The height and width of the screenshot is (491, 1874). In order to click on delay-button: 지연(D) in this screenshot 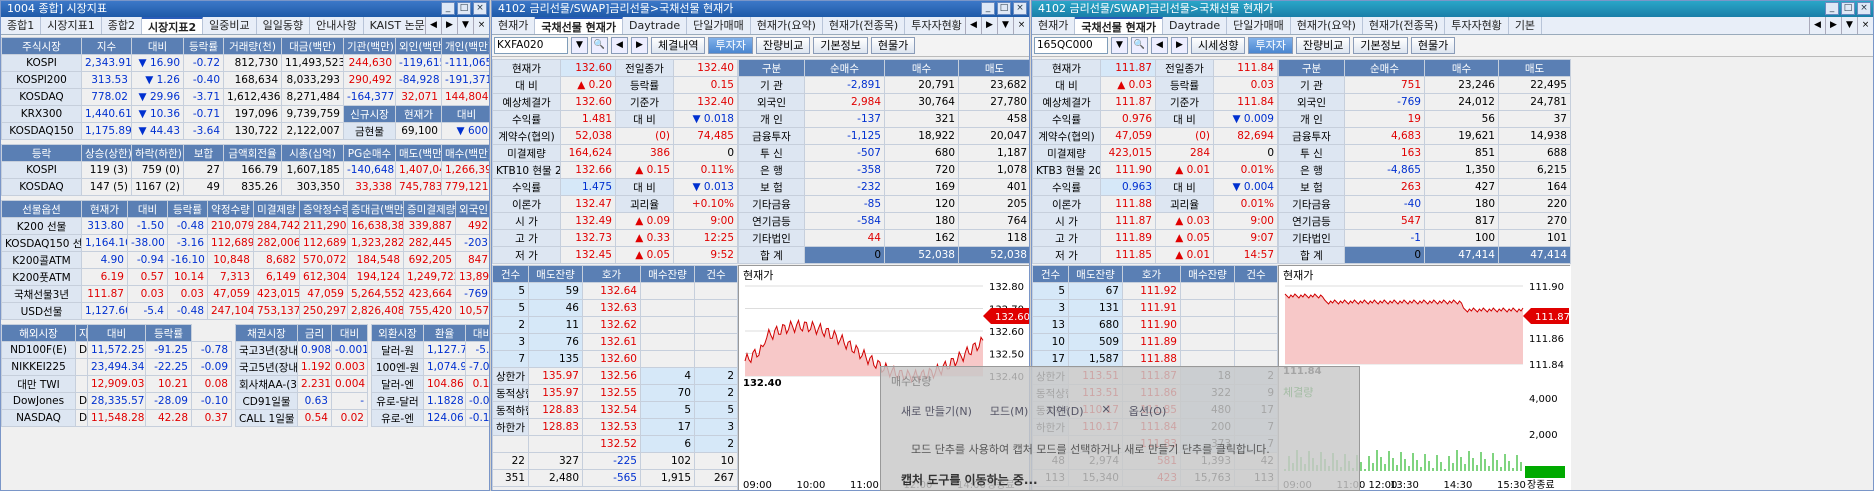, I will do `click(1064, 411)`.